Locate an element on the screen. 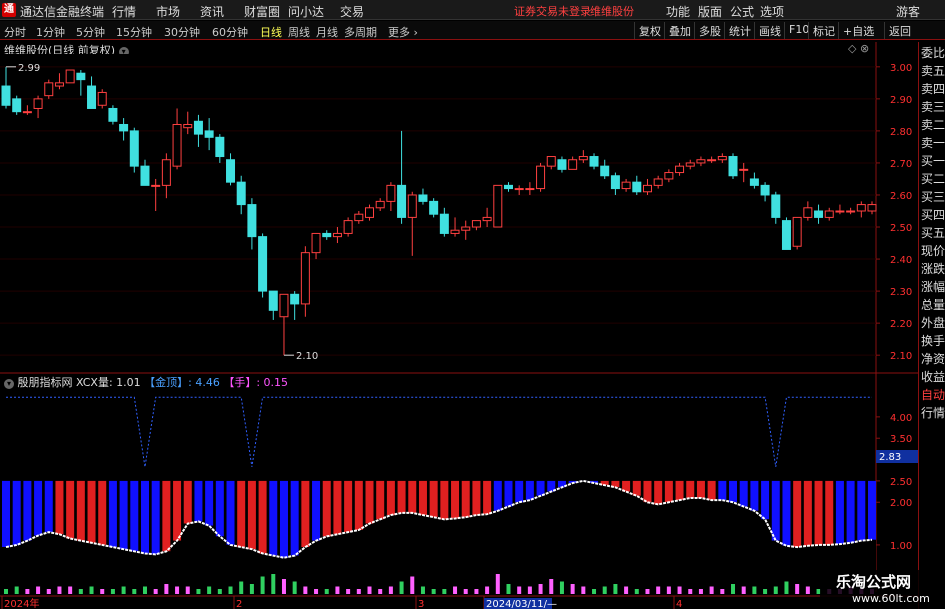  side-panel-item: 收益 is located at coordinates (933, 376).